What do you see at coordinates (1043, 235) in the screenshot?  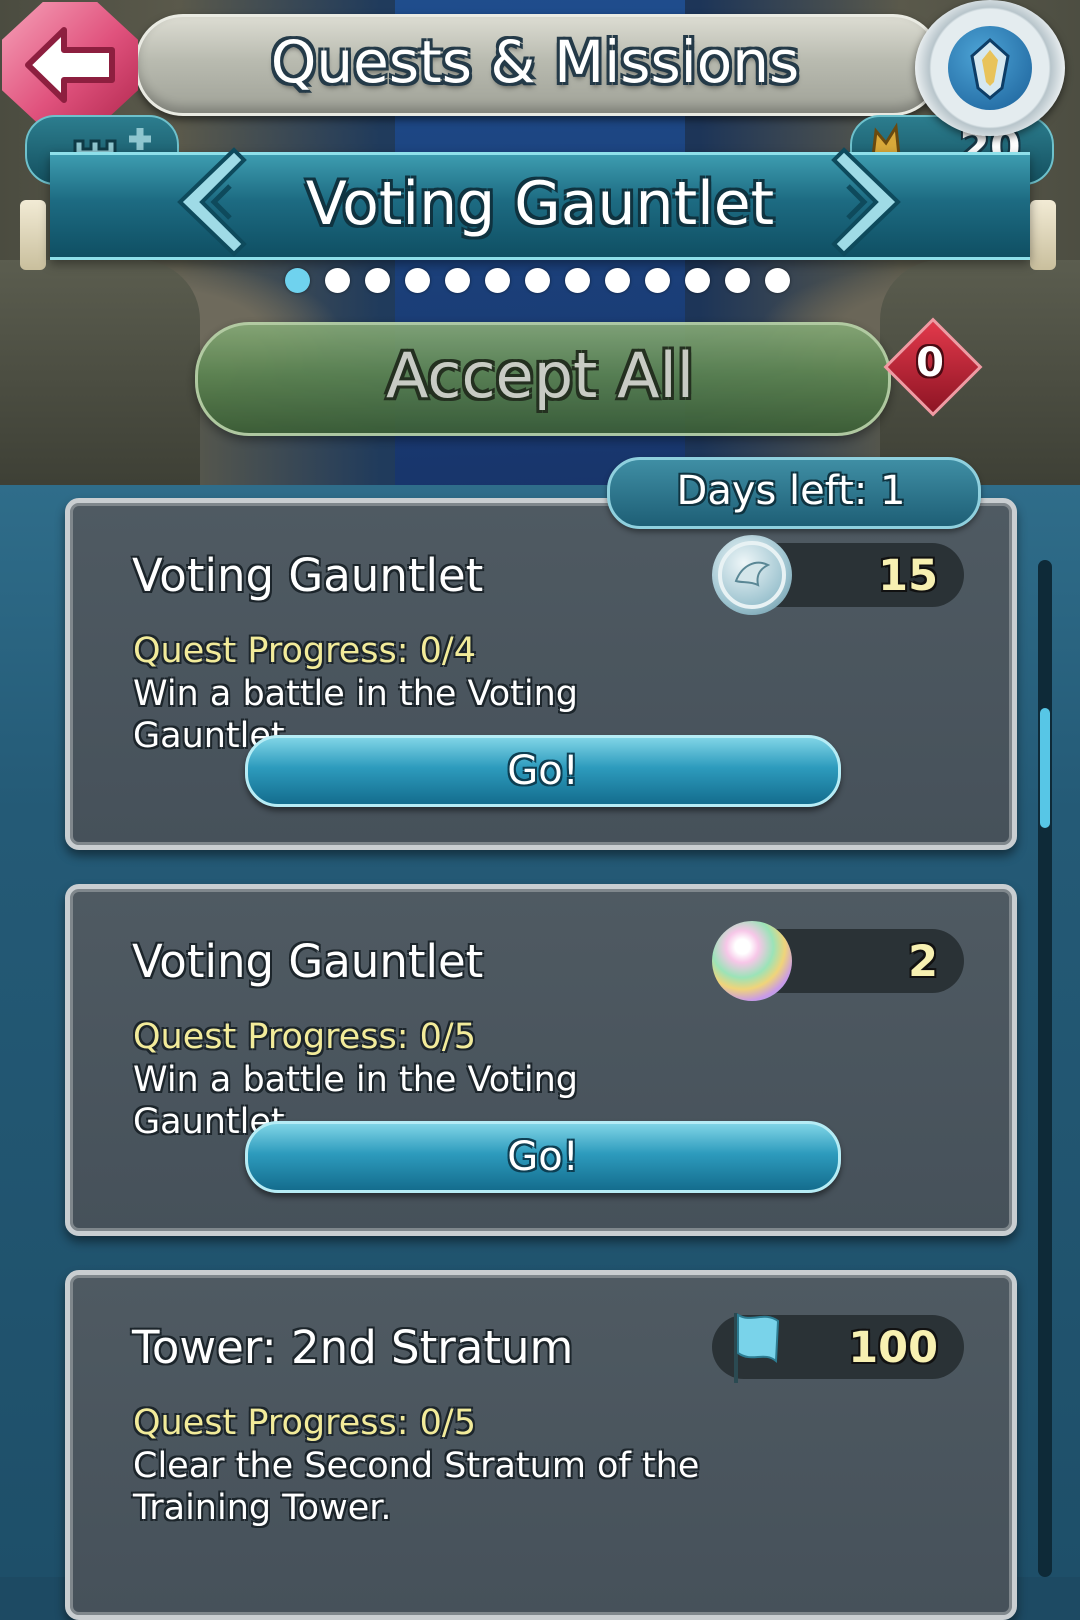 I see `candle-right` at bounding box center [1043, 235].